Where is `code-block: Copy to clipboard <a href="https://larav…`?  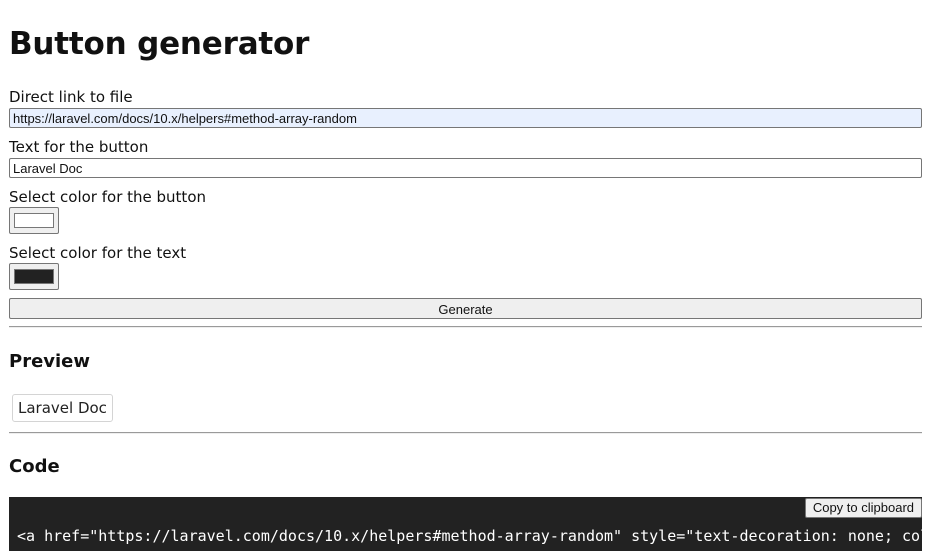 code-block: Copy to clipboard <a href="https://larav… is located at coordinates (465, 524).